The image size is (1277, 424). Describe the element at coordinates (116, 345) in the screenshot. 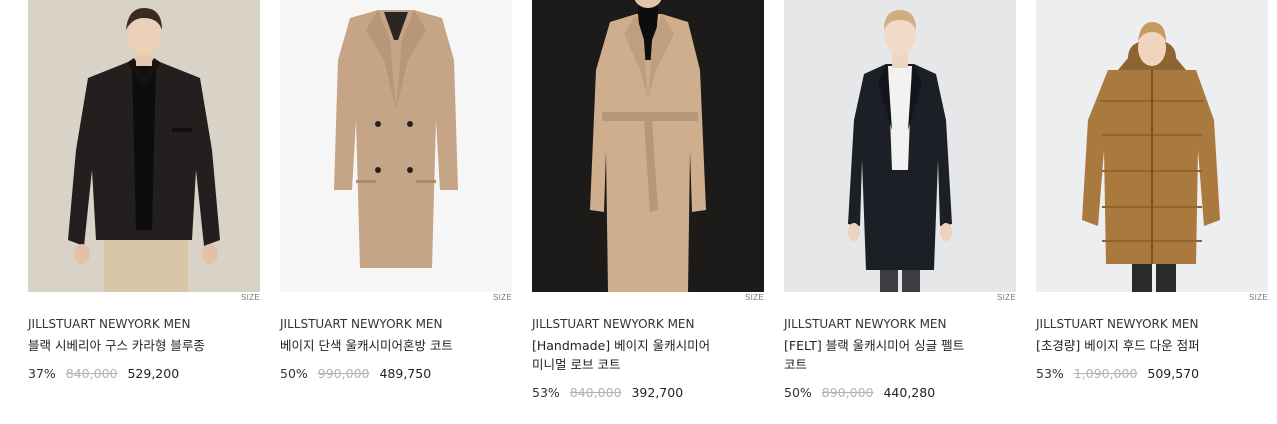

I see `product-name-line: 블랙 시베리아 구스 카라형 블루종` at that location.